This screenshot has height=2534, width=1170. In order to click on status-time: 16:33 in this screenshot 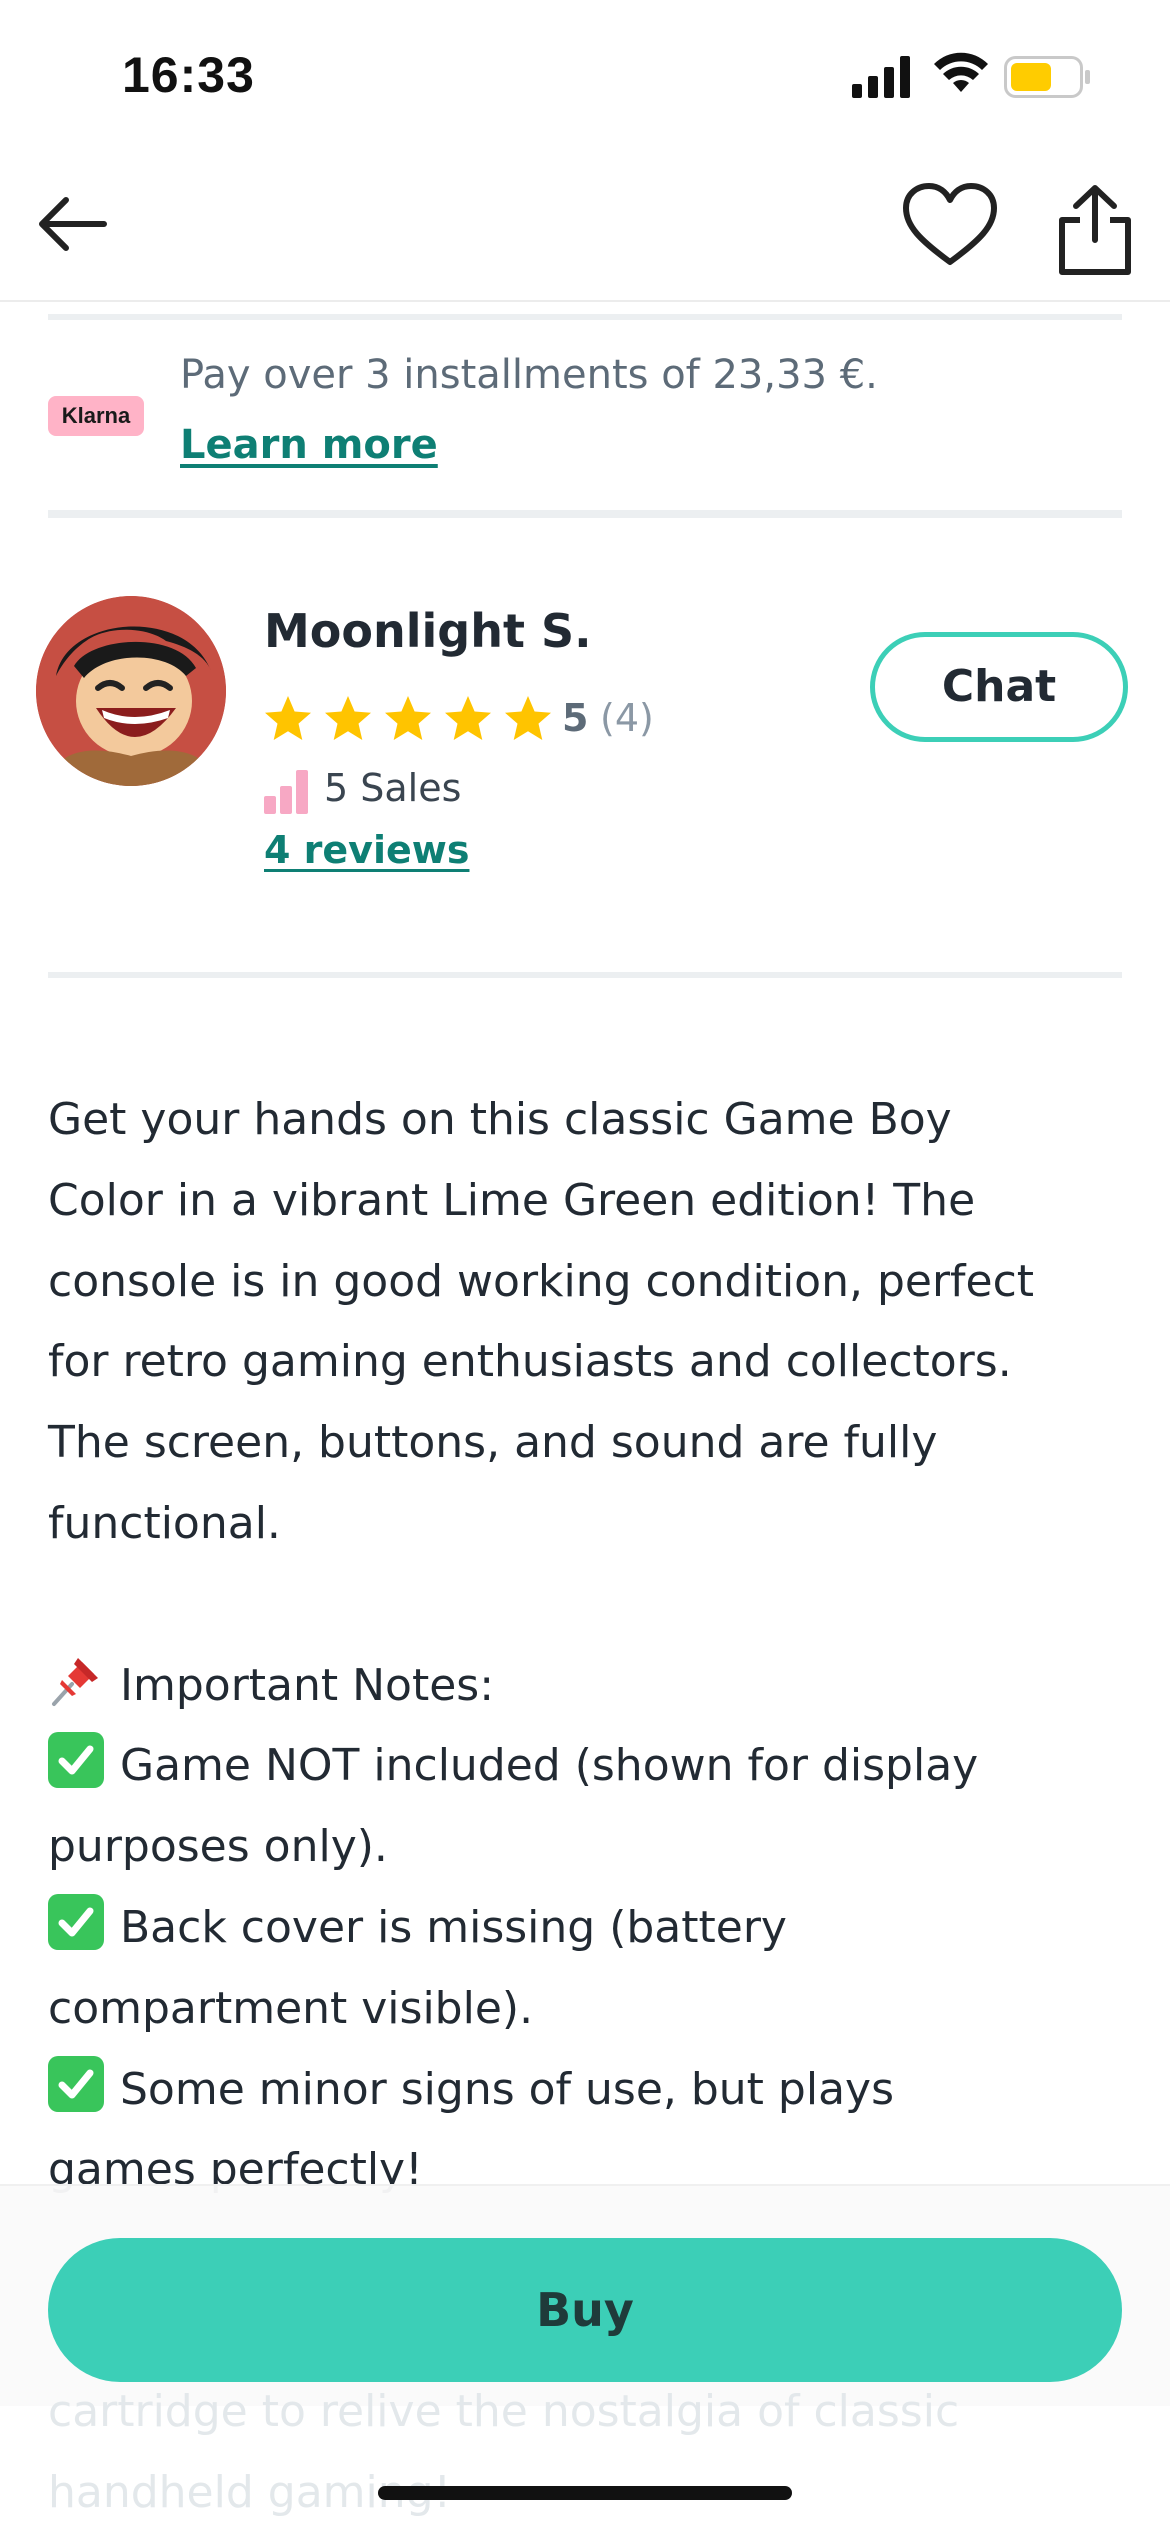, I will do `click(188, 75)`.